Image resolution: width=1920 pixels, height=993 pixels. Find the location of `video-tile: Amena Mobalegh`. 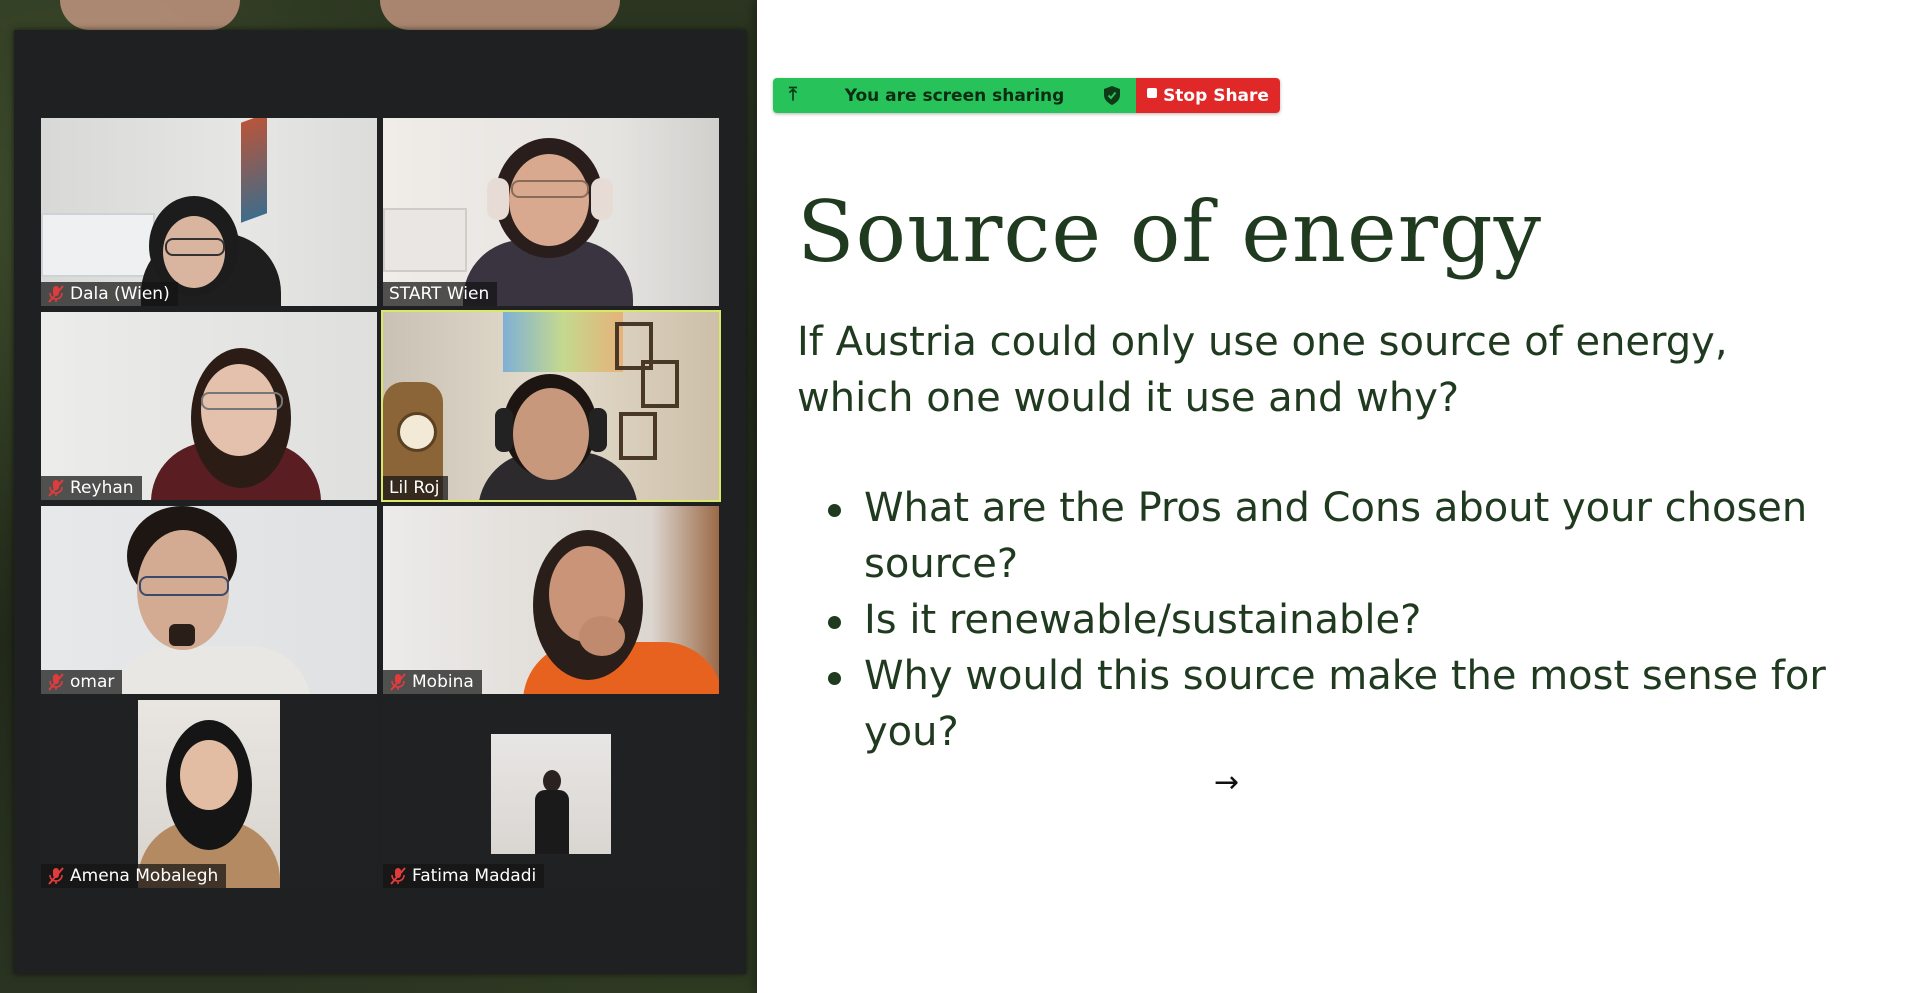

video-tile: Amena Mobalegh is located at coordinates (209, 794).